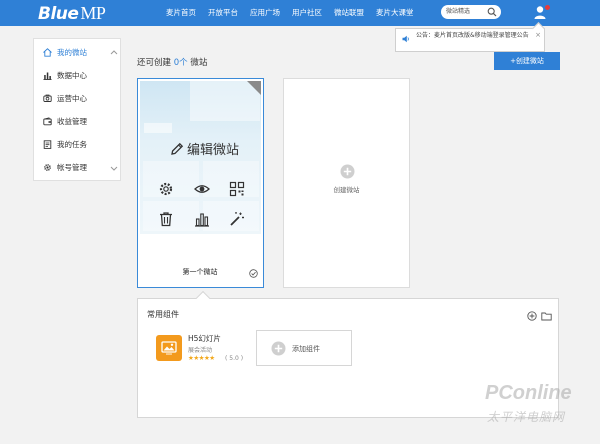 The image size is (600, 444). I want to click on sidebar-item-tasks: 我的任务, so click(77, 144).